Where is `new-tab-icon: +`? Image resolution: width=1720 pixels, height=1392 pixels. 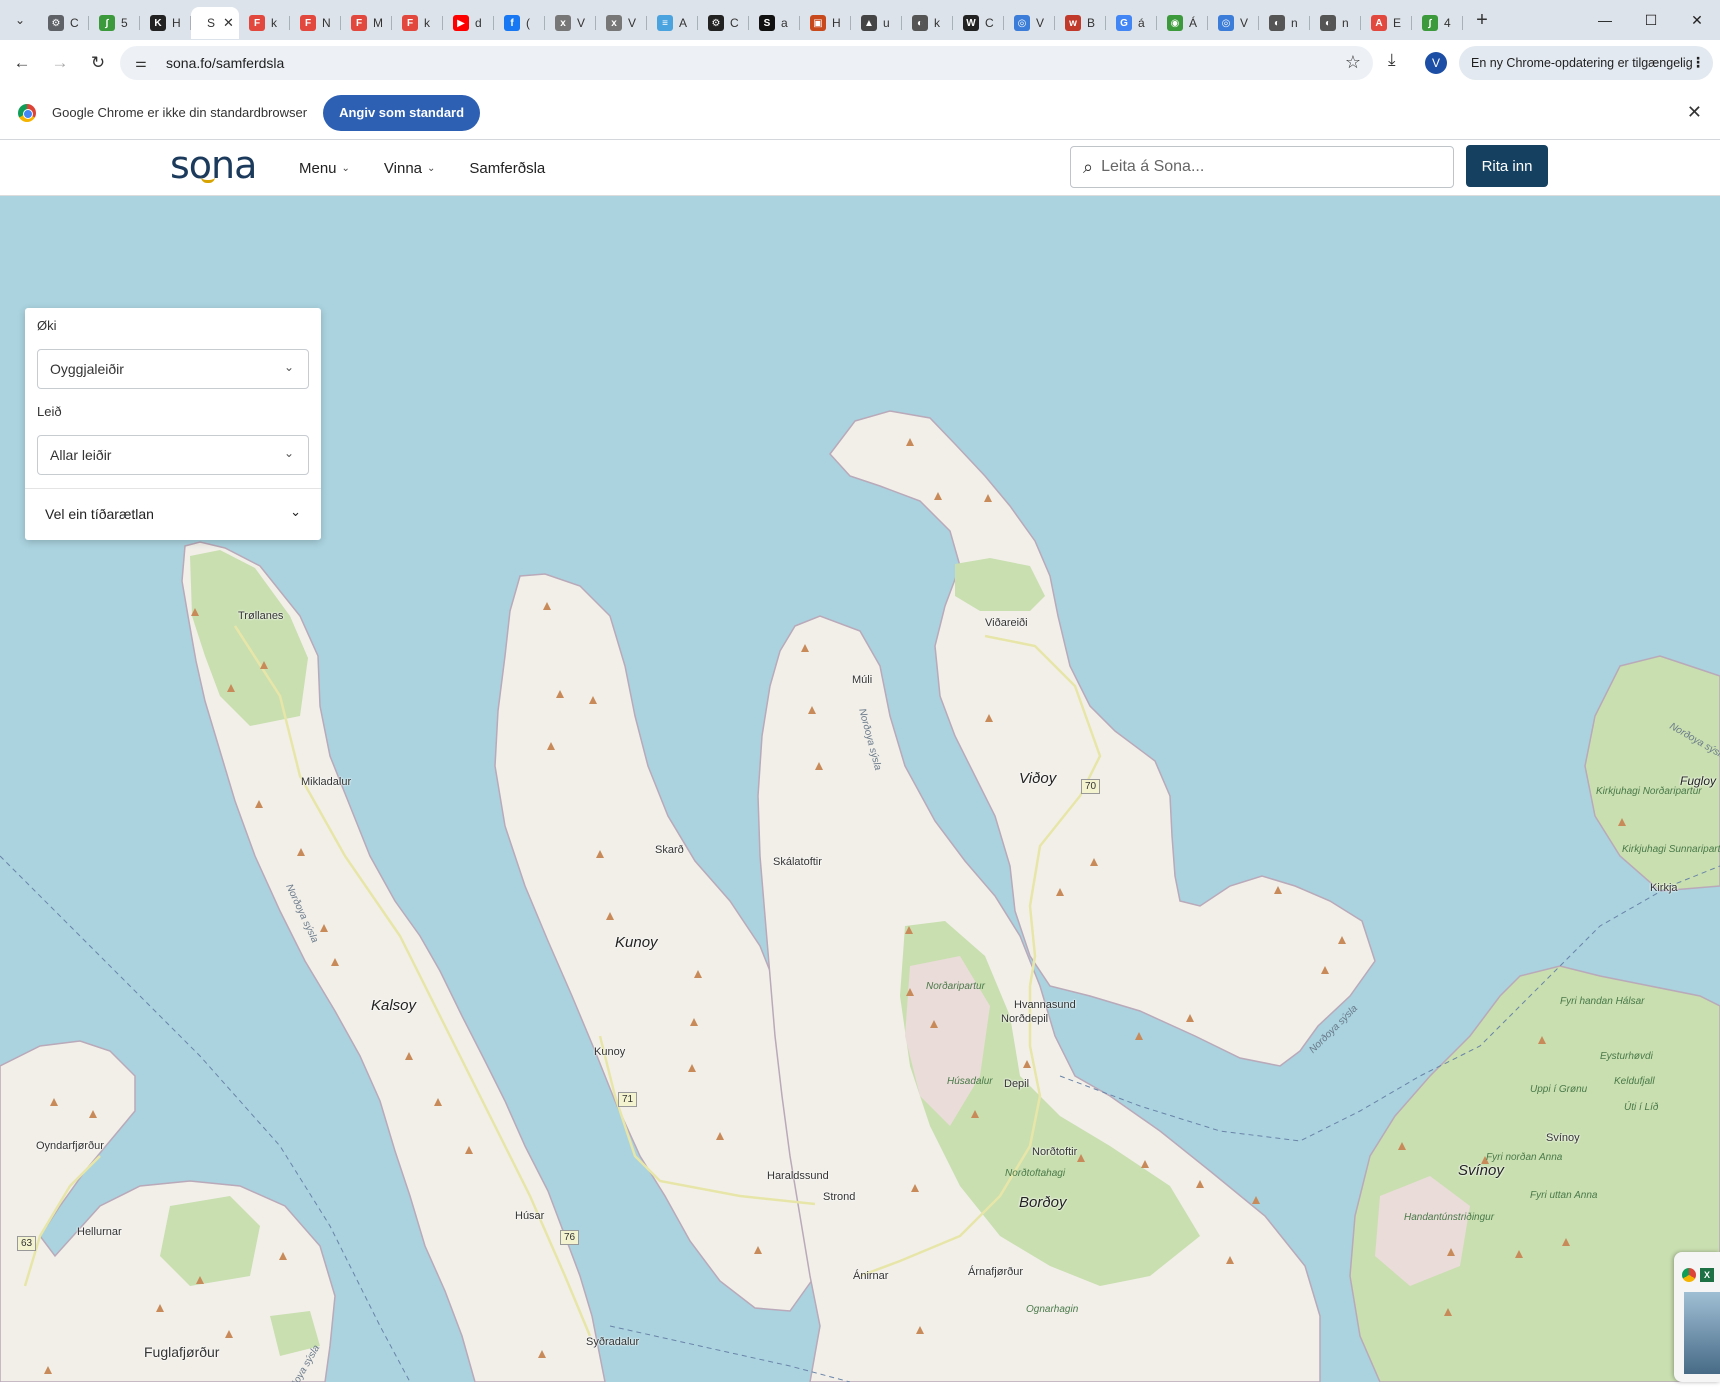 new-tab-icon: + is located at coordinates (1482, 20).